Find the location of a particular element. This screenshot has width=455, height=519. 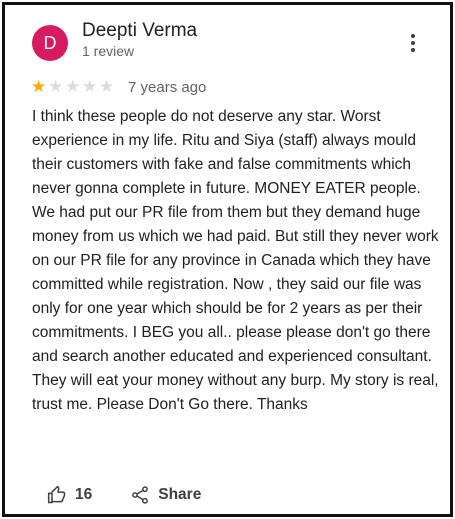

like-button: 16 is located at coordinates (69, 495).